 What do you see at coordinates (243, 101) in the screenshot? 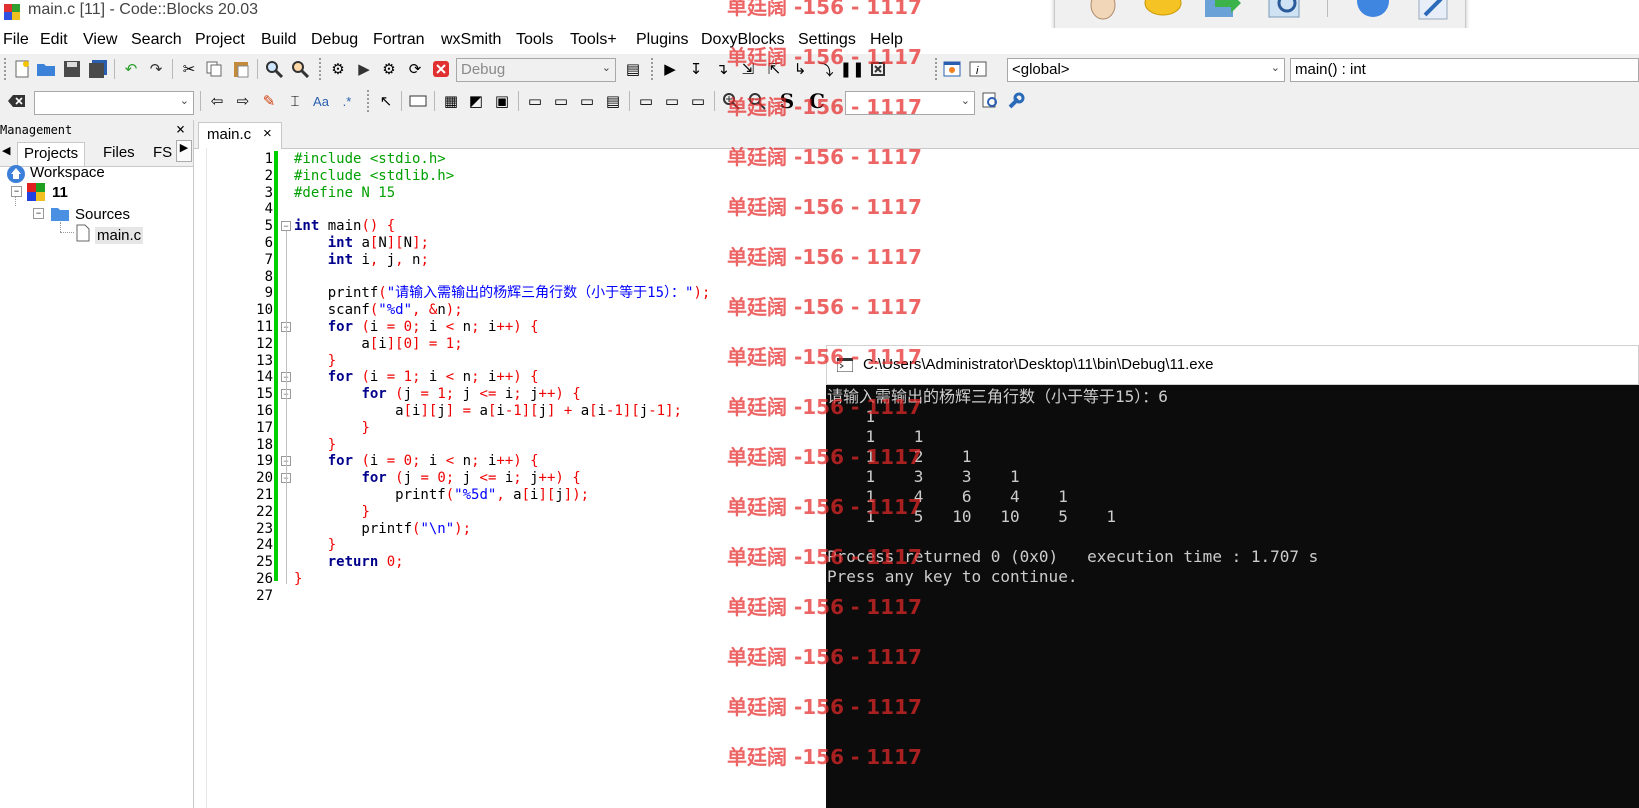
I see `arrow-right-icon: ⇨` at bounding box center [243, 101].